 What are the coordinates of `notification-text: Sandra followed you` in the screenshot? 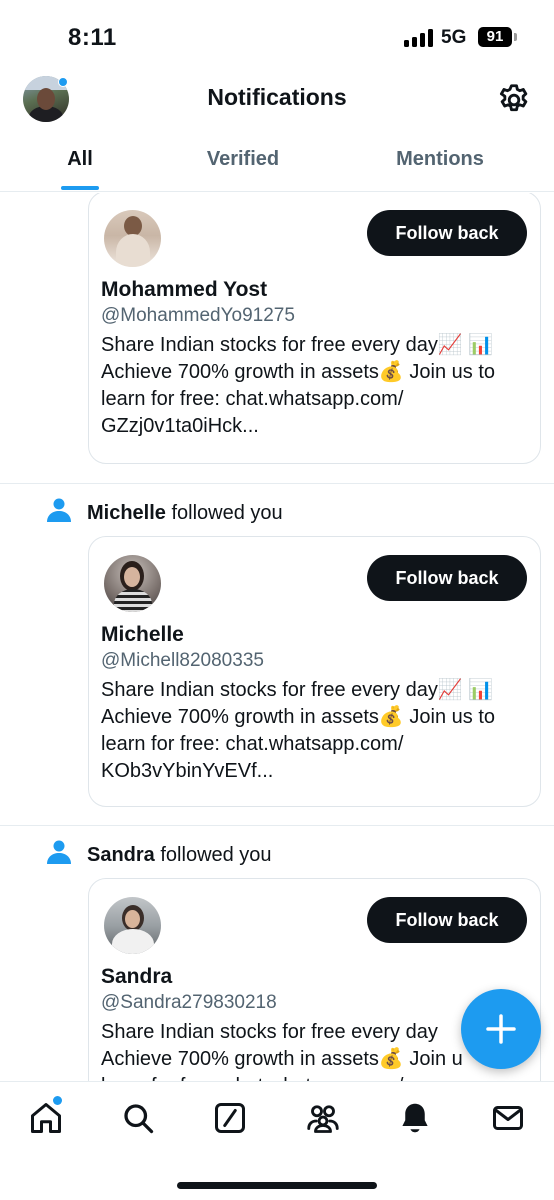 It's located at (179, 855).